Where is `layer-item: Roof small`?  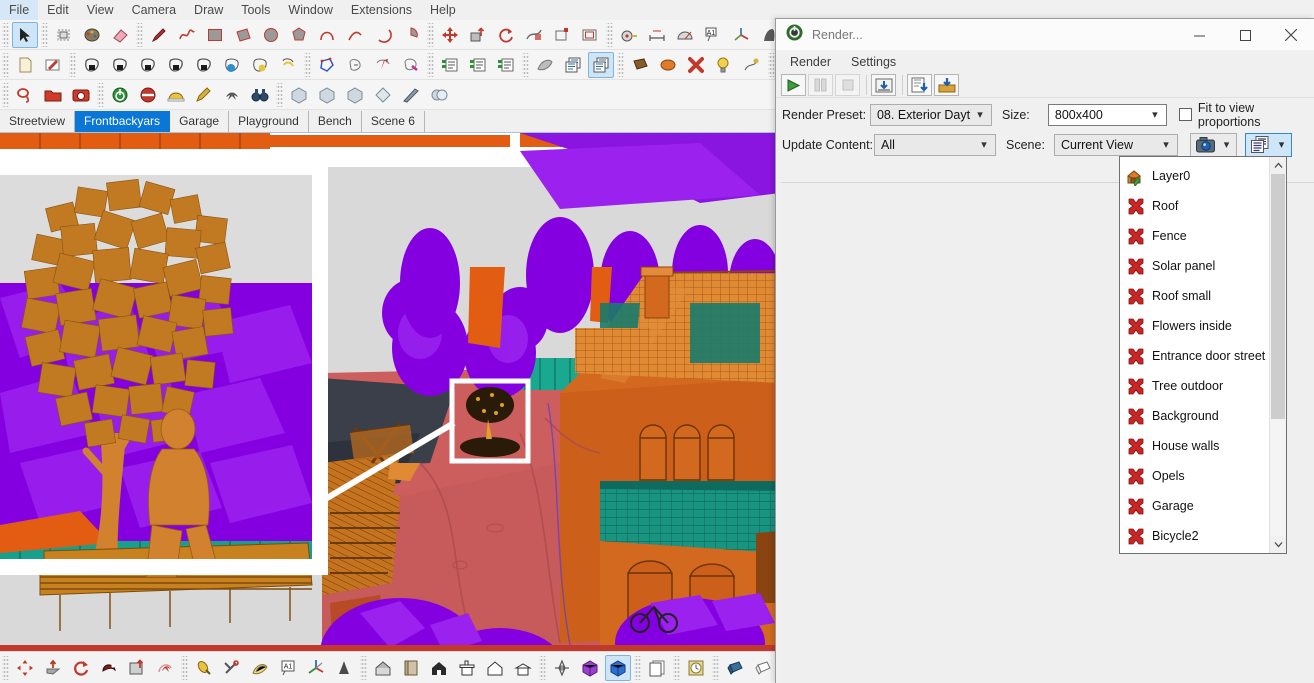 layer-item: Roof small is located at coordinates (1194, 296).